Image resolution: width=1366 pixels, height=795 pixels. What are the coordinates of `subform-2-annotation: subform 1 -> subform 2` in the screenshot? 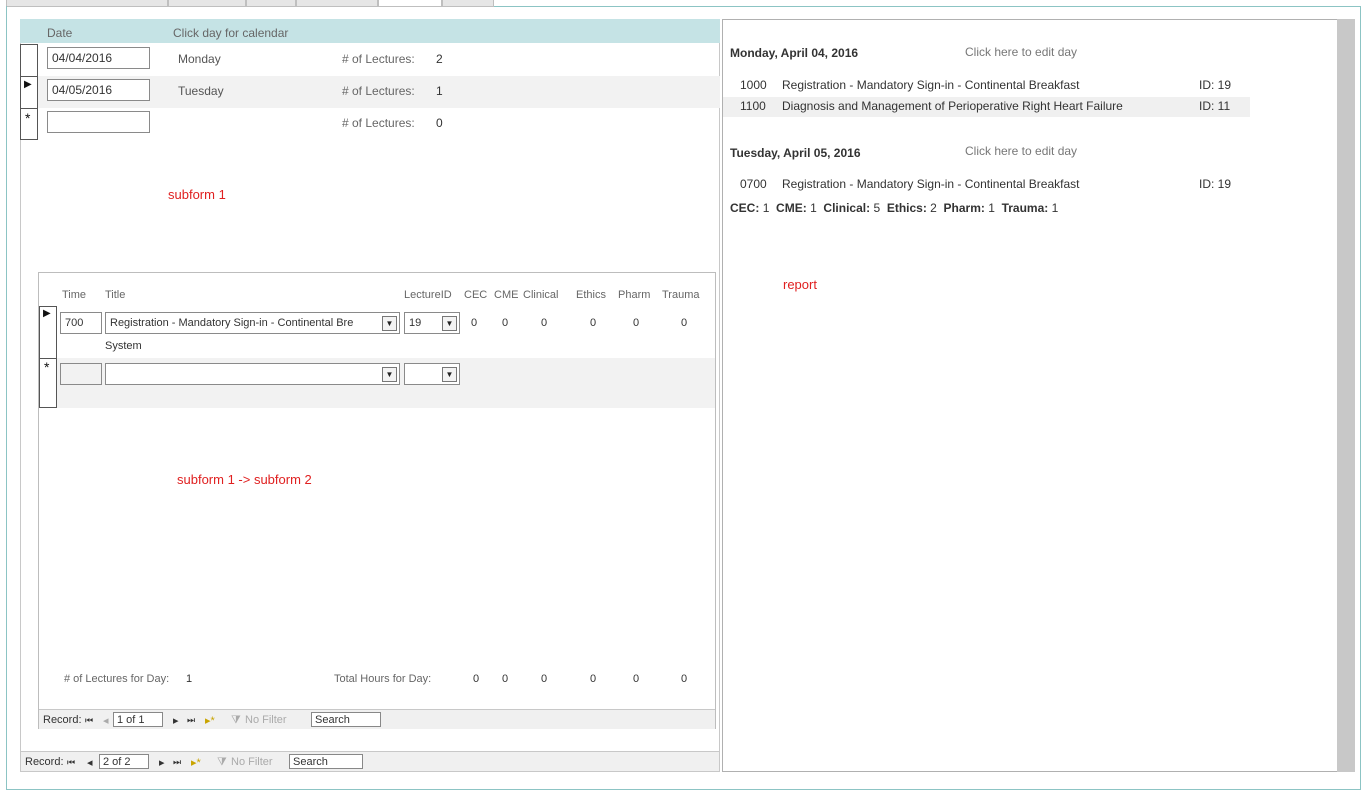 It's located at (244, 479).